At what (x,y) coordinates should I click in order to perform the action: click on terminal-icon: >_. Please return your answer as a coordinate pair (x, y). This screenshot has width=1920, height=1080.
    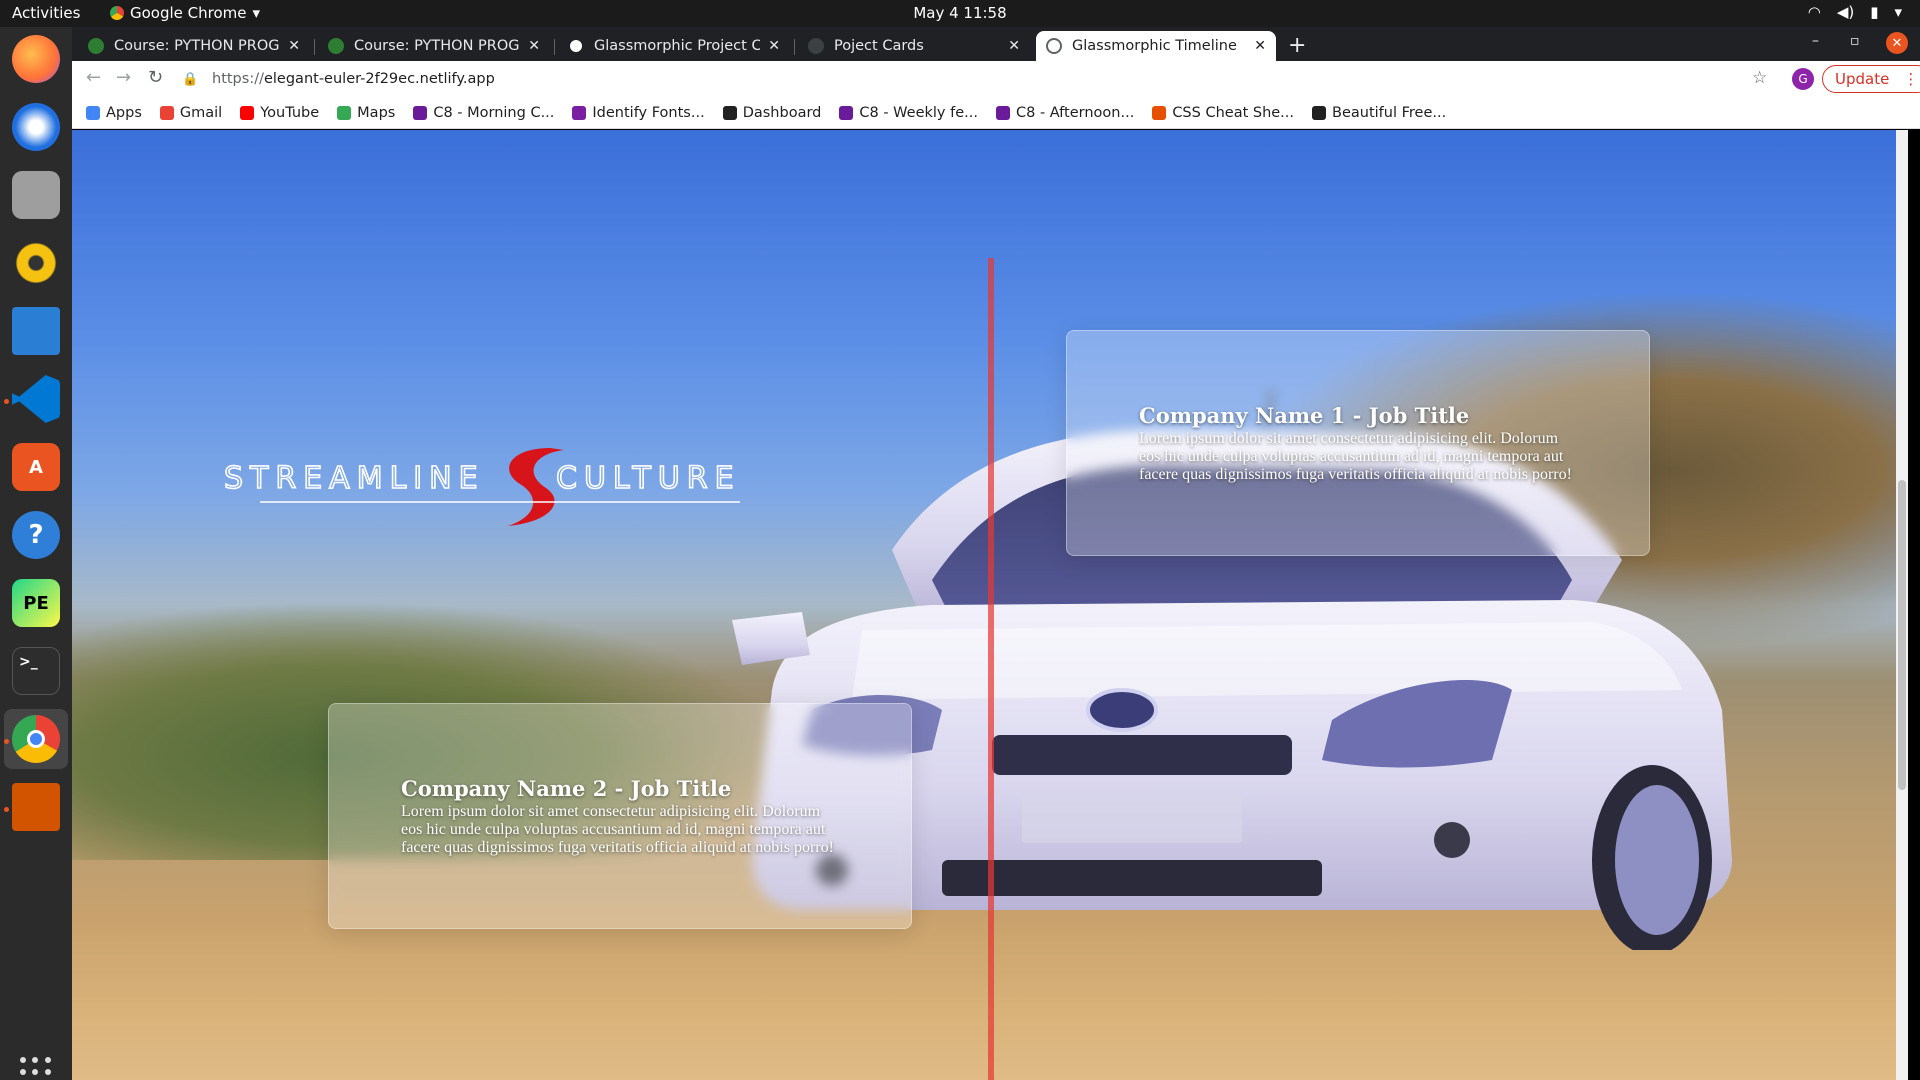
    Looking at the image, I should click on (36, 671).